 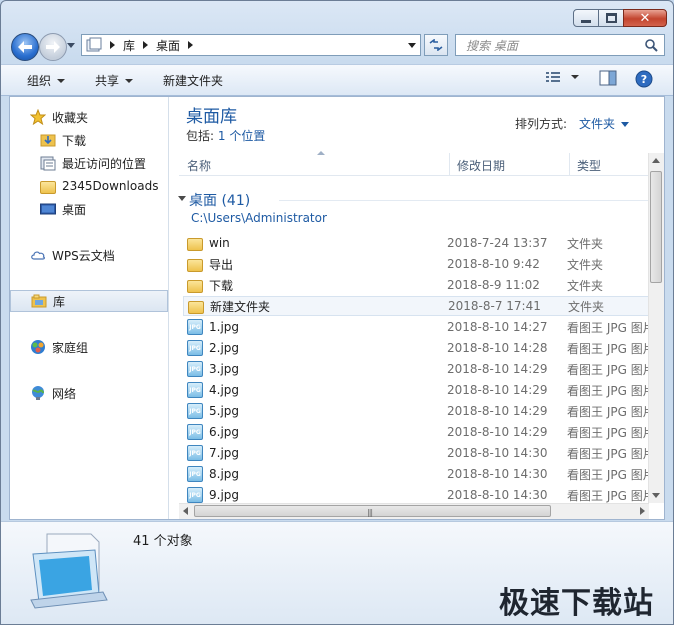 What do you see at coordinates (497, 453) in the screenshot?
I see `file-modified-date: 2018-8-10 14:30` at bounding box center [497, 453].